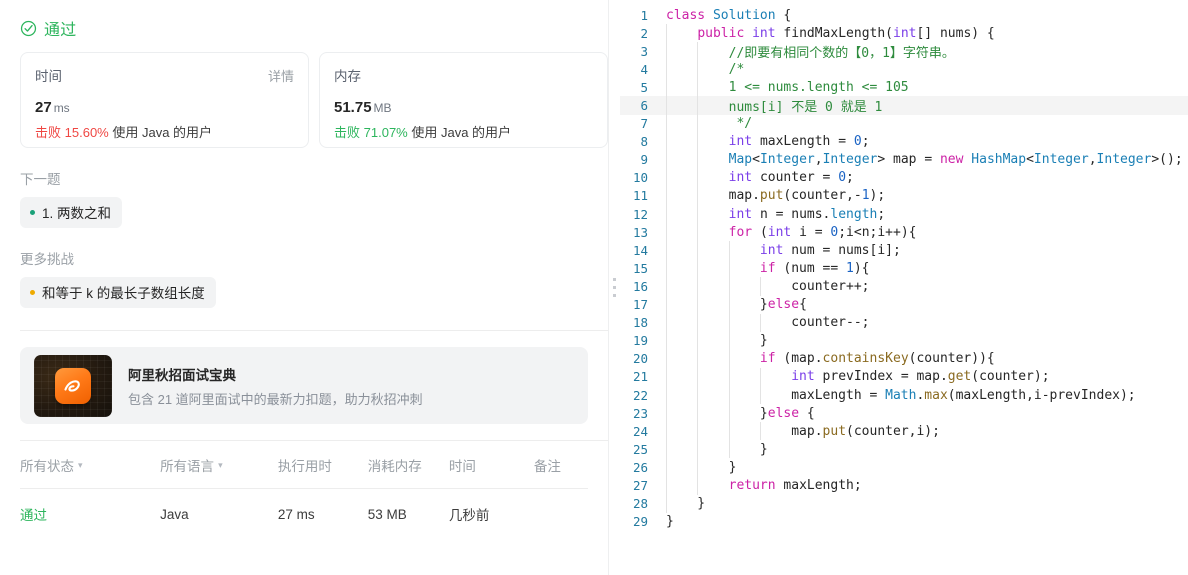  What do you see at coordinates (850, 268) in the screenshot?
I see `code-token: 1` at bounding box center [850, 268].